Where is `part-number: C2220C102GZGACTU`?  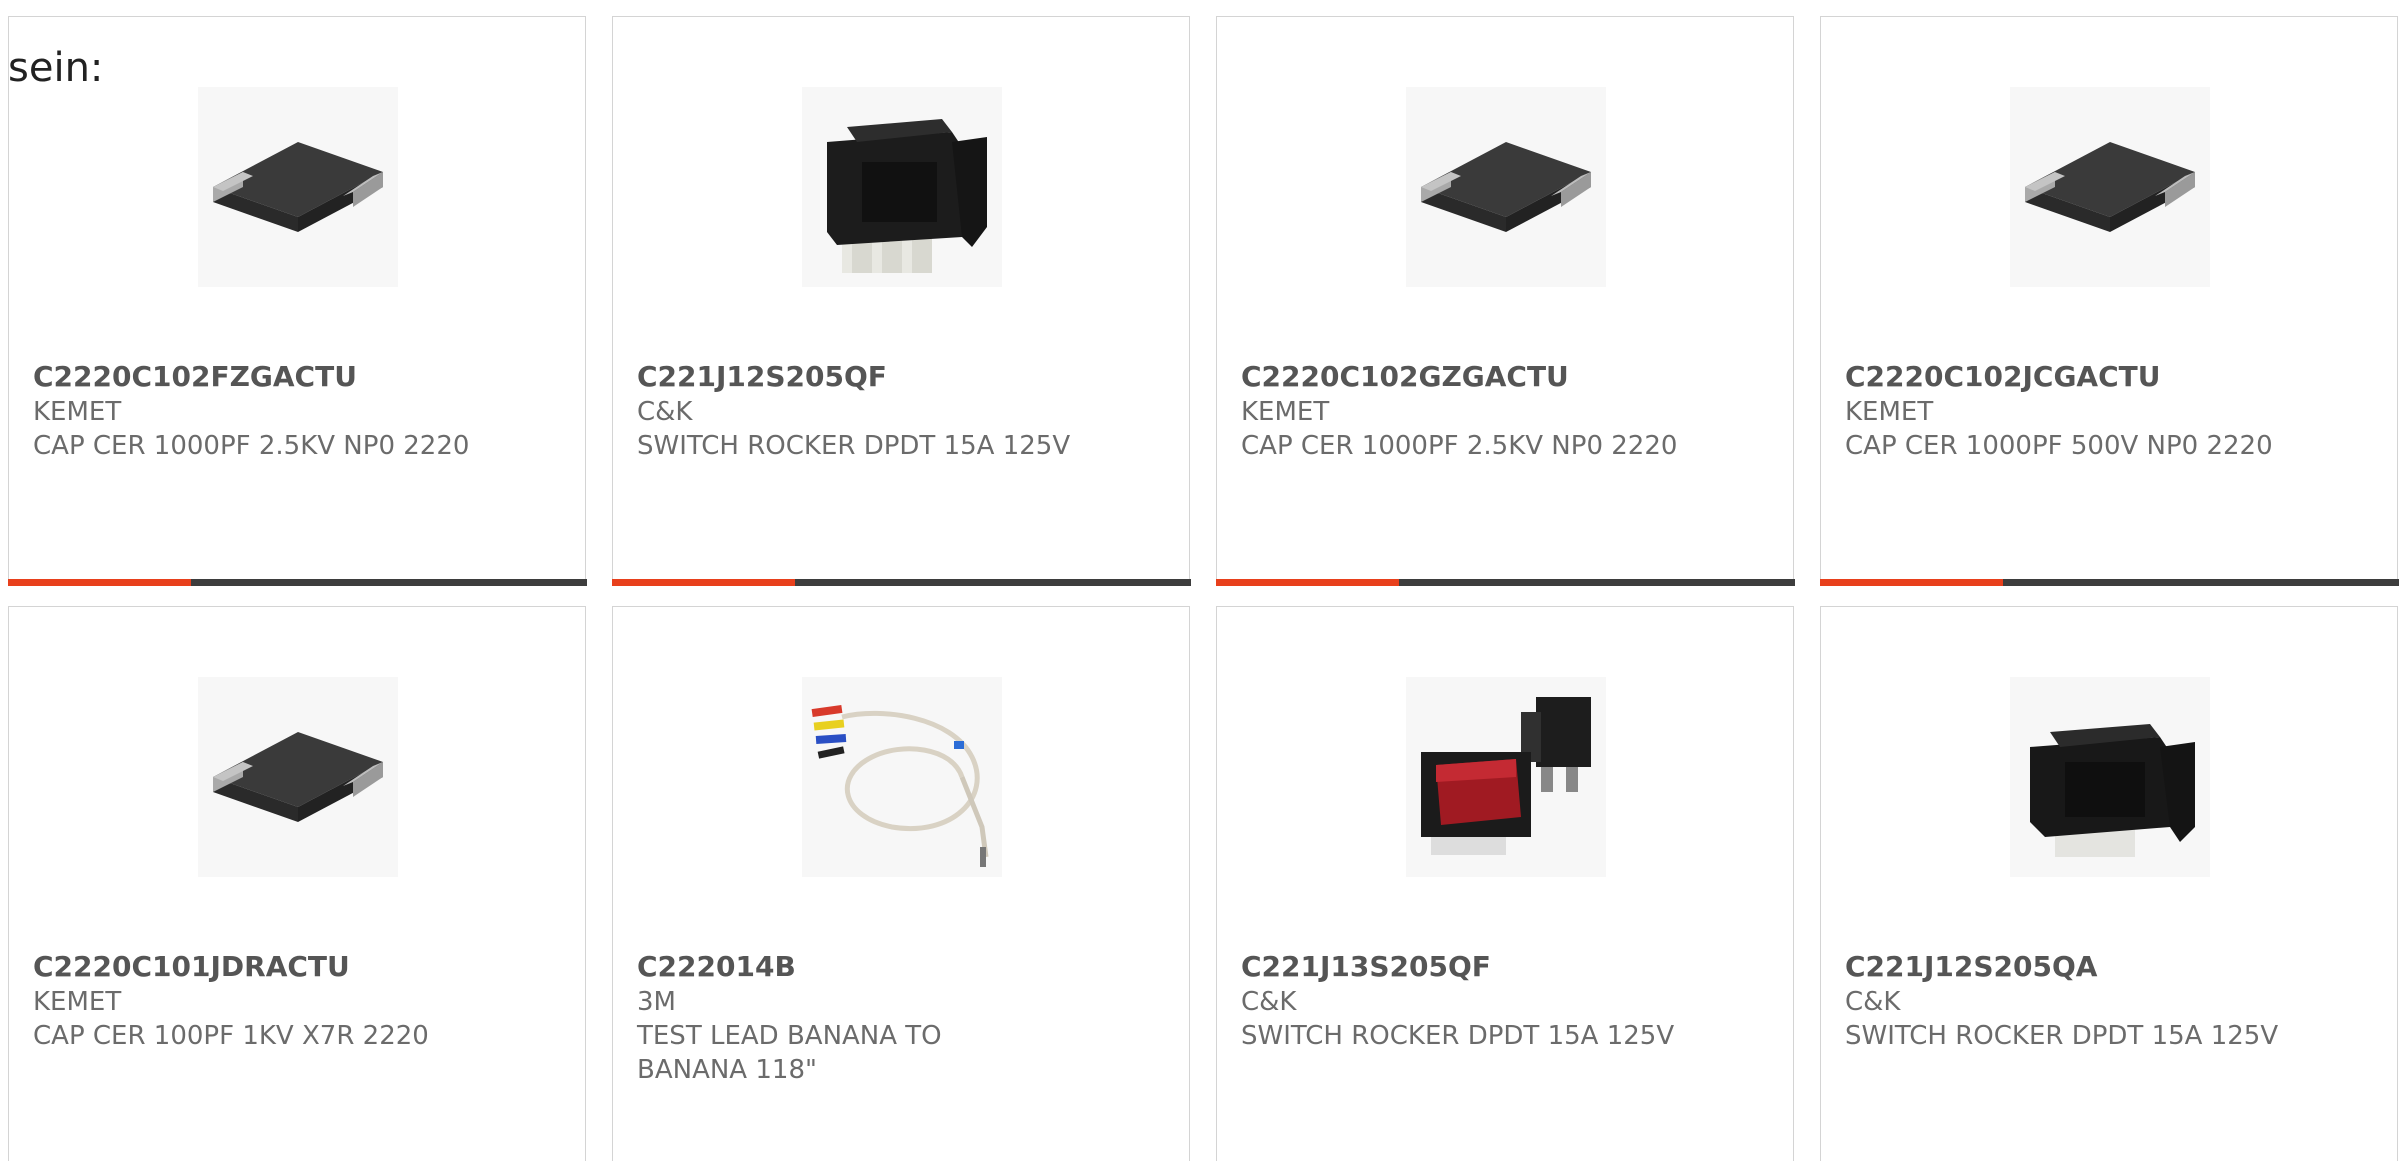
part-number: C2220C102GZGACTU is located at coordinates (1461, 377).